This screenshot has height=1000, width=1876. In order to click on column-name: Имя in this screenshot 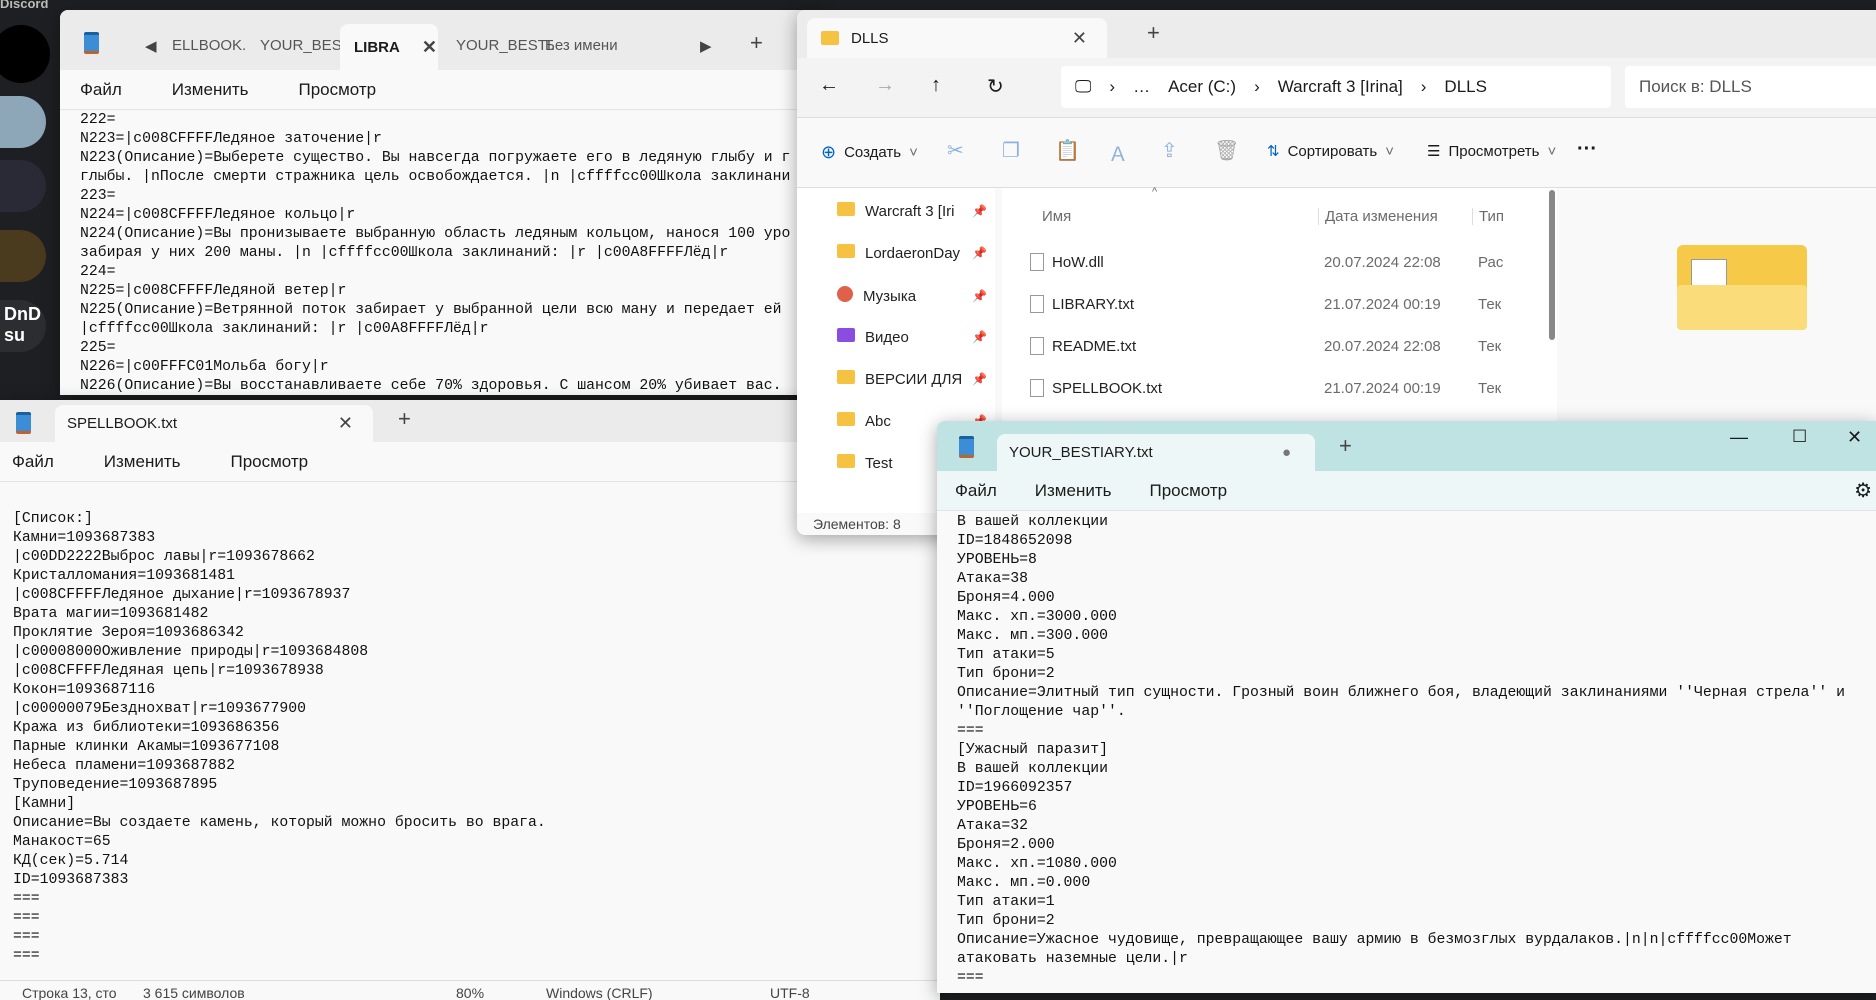, I will do `click(1056, 216)`.